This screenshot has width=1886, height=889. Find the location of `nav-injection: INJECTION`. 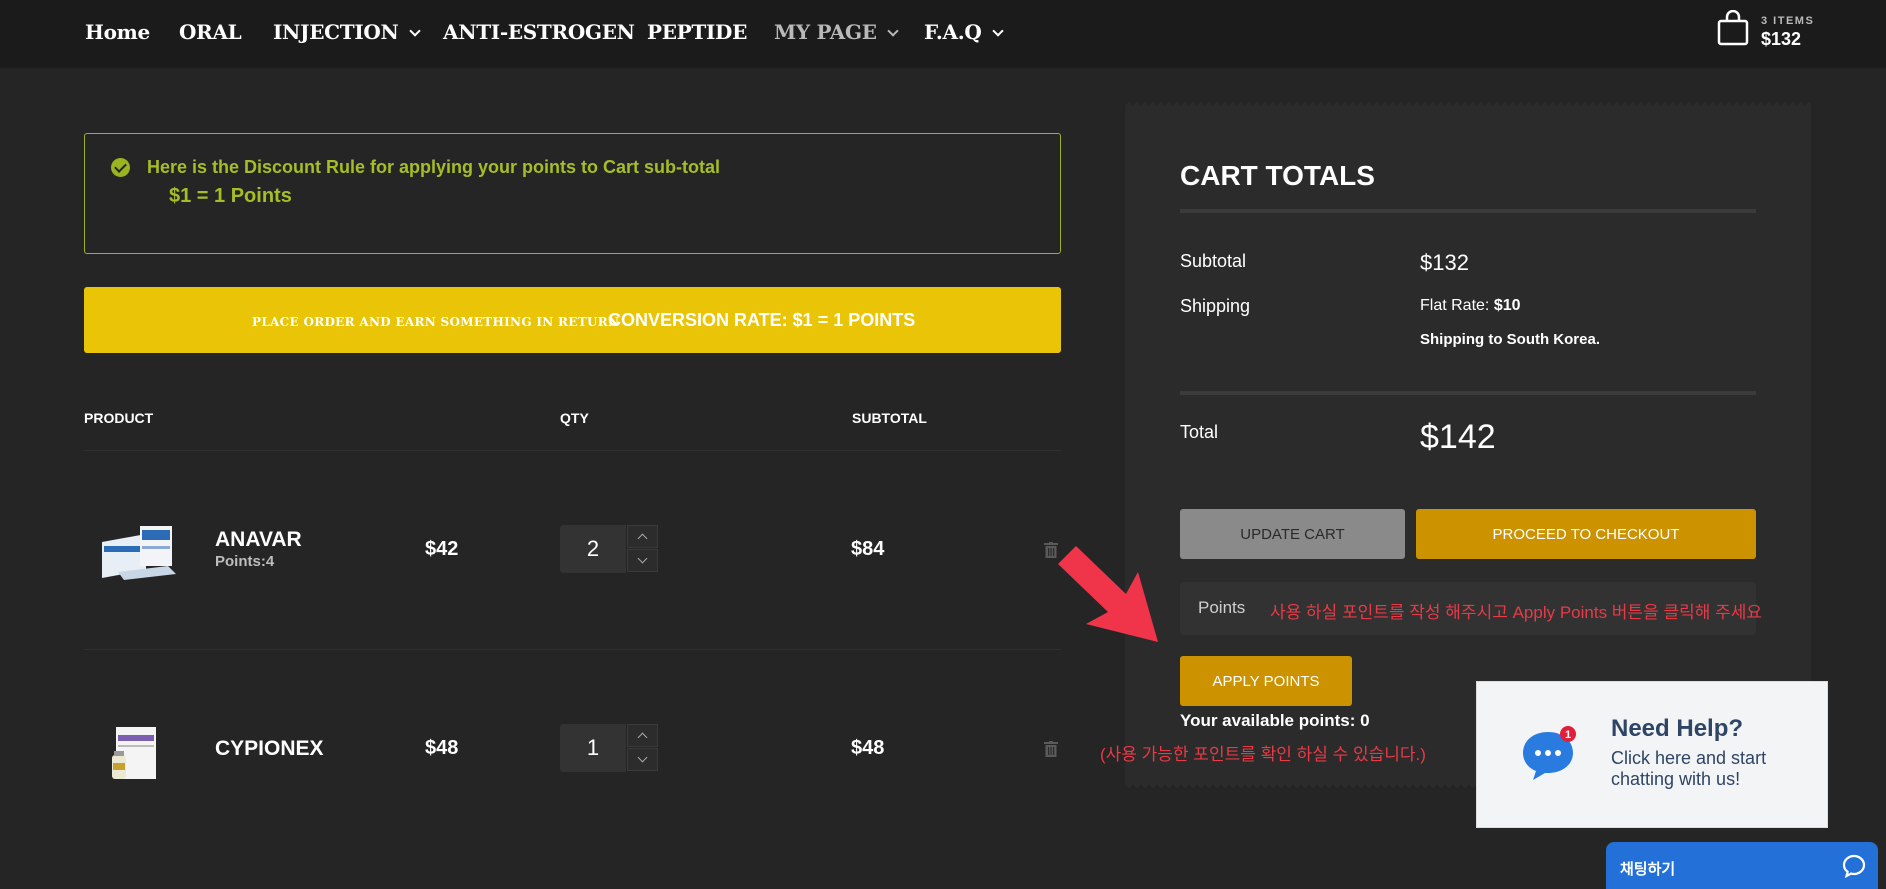

nav-injection: INJECTION is located at coordinates (347, 32).